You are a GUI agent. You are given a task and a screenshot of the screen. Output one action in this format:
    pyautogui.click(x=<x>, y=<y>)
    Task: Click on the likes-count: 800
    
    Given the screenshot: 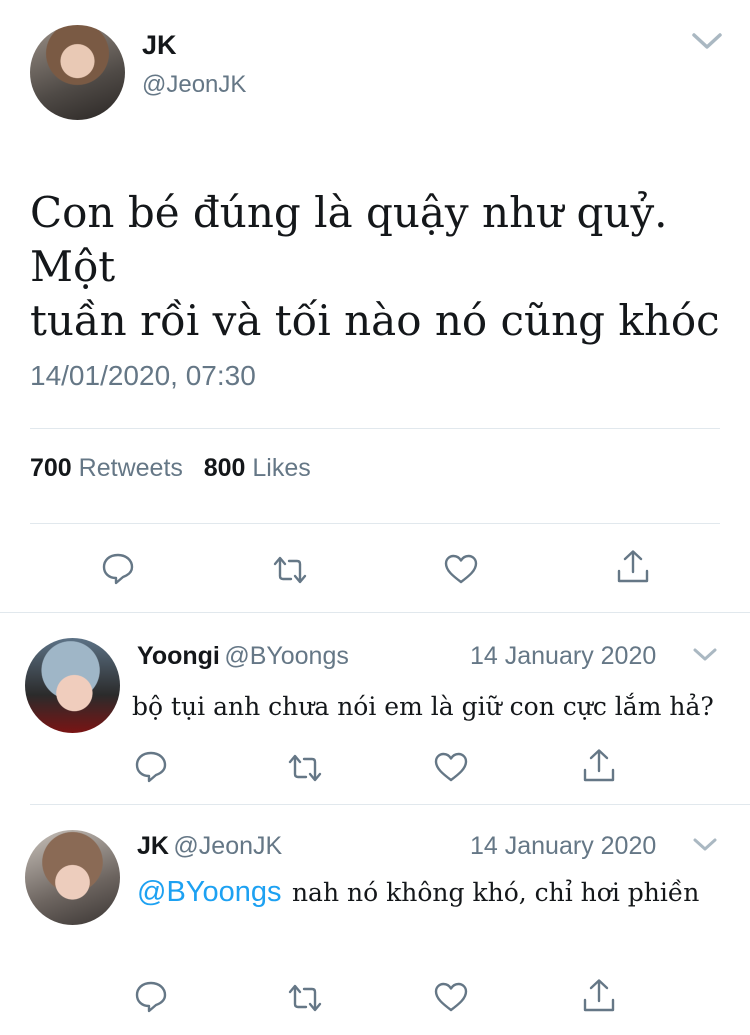 What is the action you would take?
    pyautogui.click(x=224, y=468)
    